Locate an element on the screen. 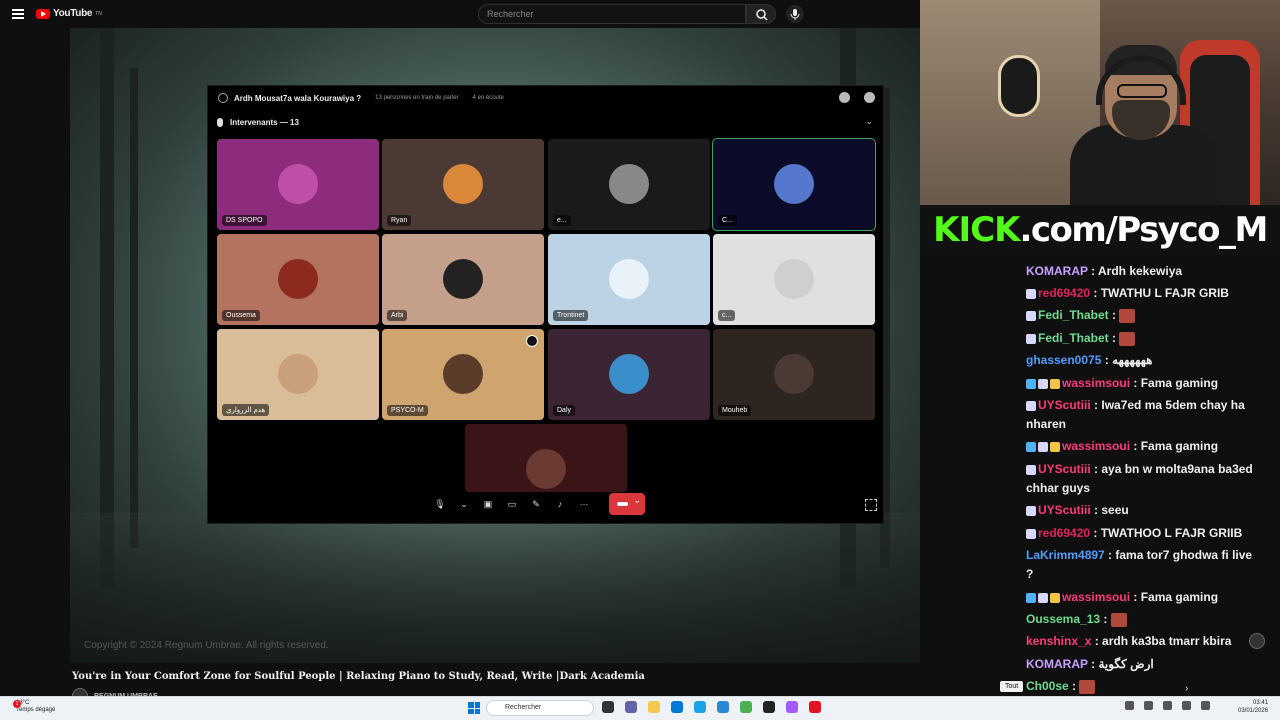 Image resolution: width=1280 pixels, height=720 pixels. chevron-right-icon: › is located at coordinates (1186, 688).